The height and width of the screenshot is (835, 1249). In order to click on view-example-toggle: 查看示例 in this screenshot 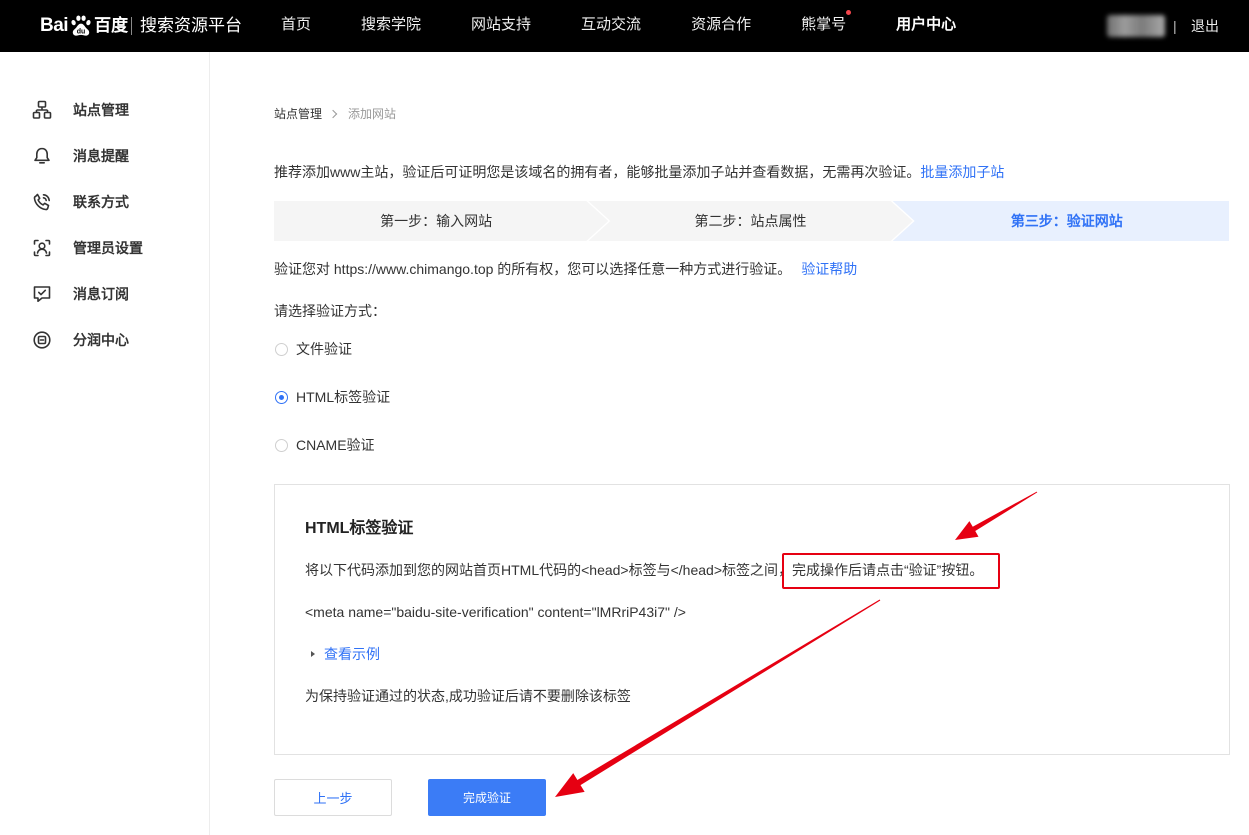, I will do `click(342, 654)`.